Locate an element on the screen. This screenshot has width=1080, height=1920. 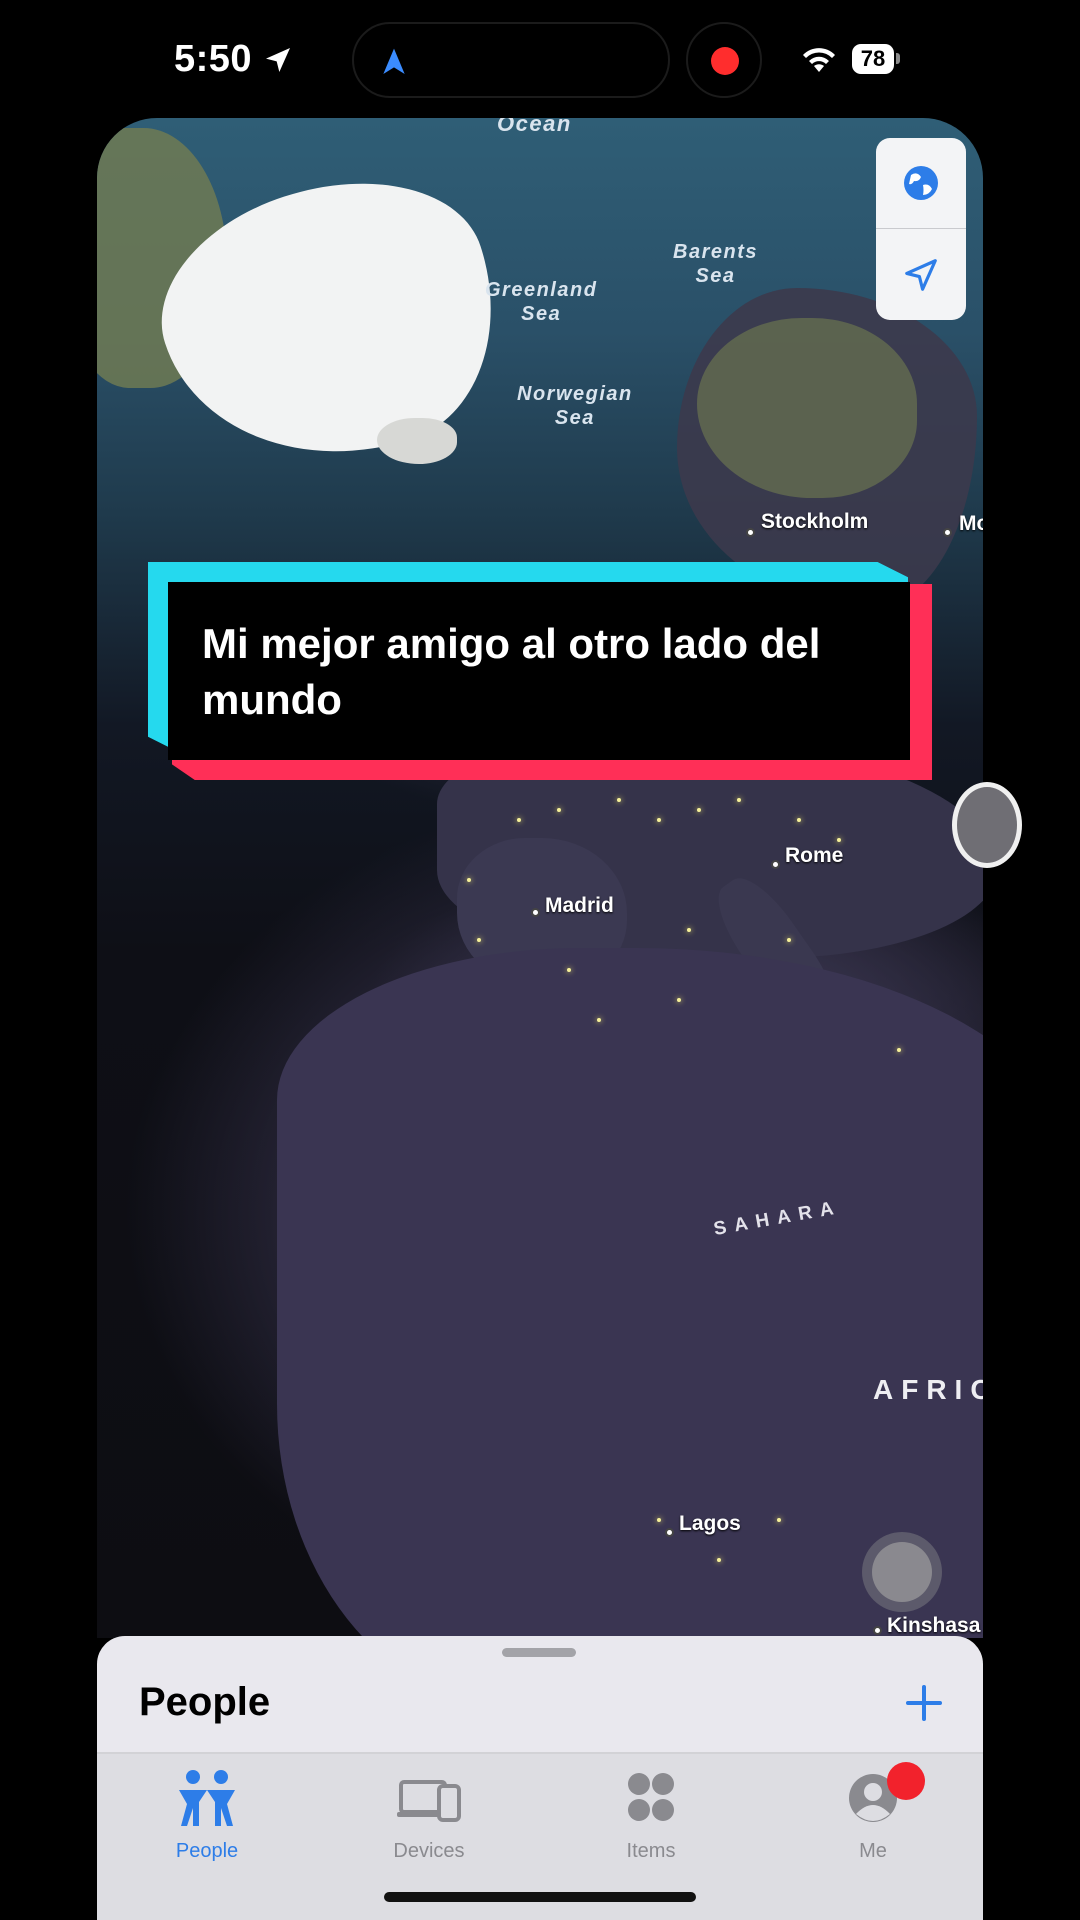
city-marker-kinshasa is located at coordinates (877, 1630).